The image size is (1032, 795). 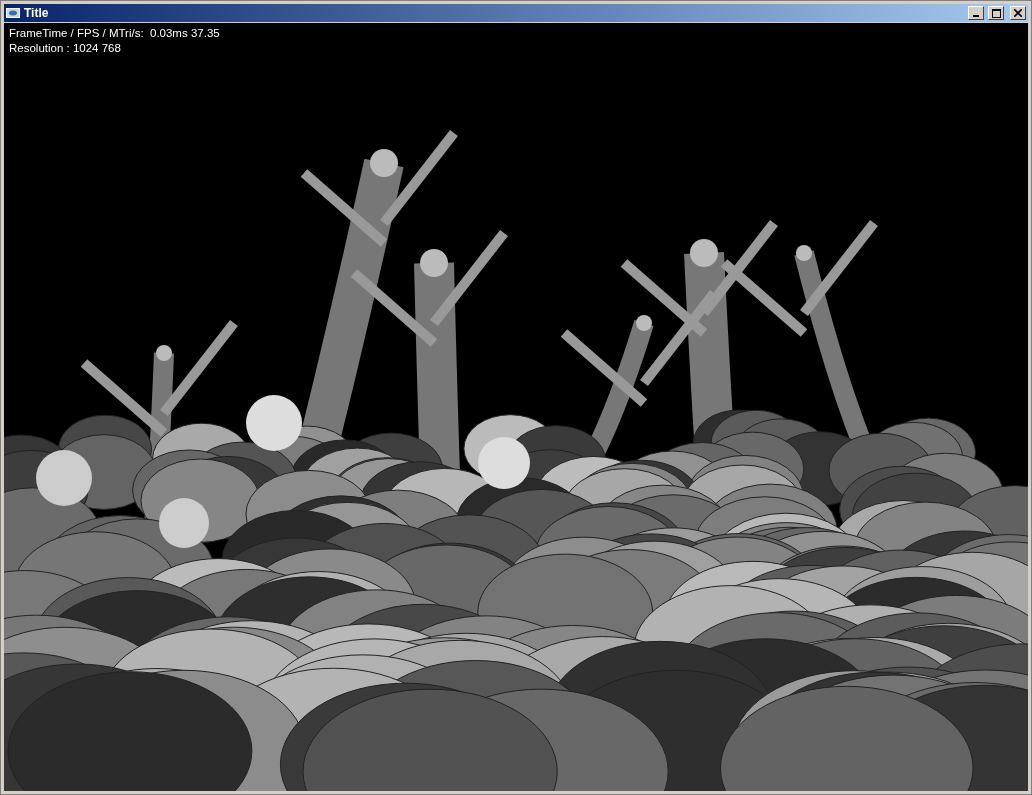 What do you see at coordinates (65, 48) in the screenshot?
I see `stats-text: Resolution : 1024 768` at bounding box center [65, 48].